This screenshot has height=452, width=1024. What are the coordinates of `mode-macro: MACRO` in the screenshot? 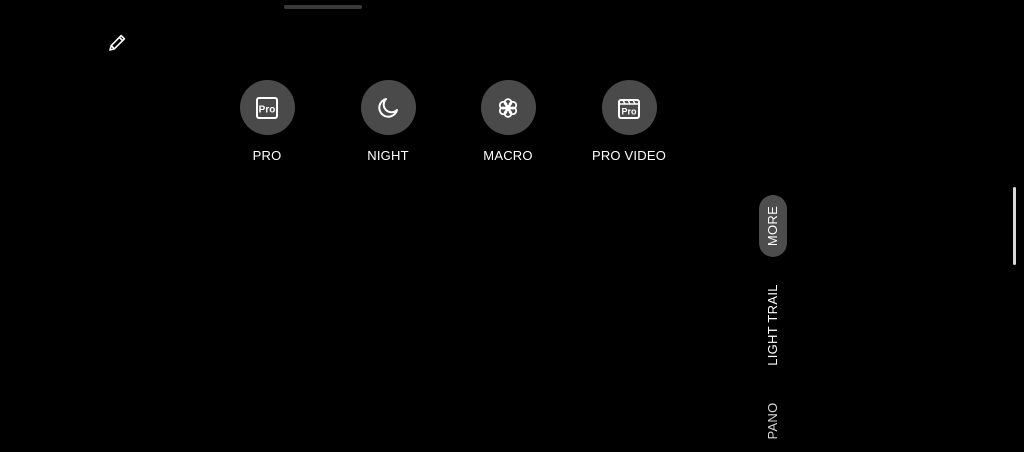 It's located at (508, 121).